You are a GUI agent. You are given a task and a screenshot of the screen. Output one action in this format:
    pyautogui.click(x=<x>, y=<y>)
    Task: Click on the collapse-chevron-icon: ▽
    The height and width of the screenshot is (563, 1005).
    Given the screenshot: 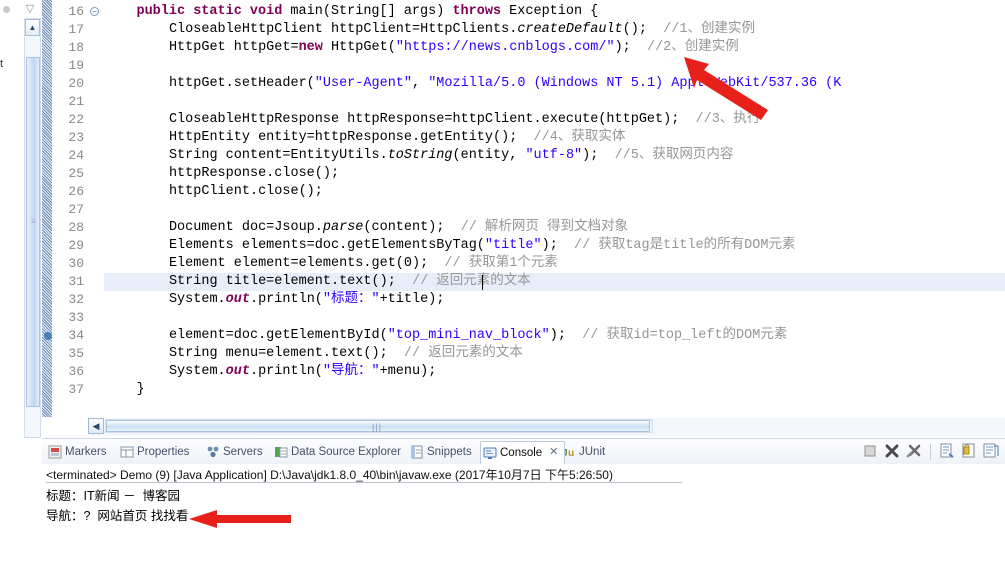 What is the action you would take?
    pyautogui.click(x=30, y=9)
    